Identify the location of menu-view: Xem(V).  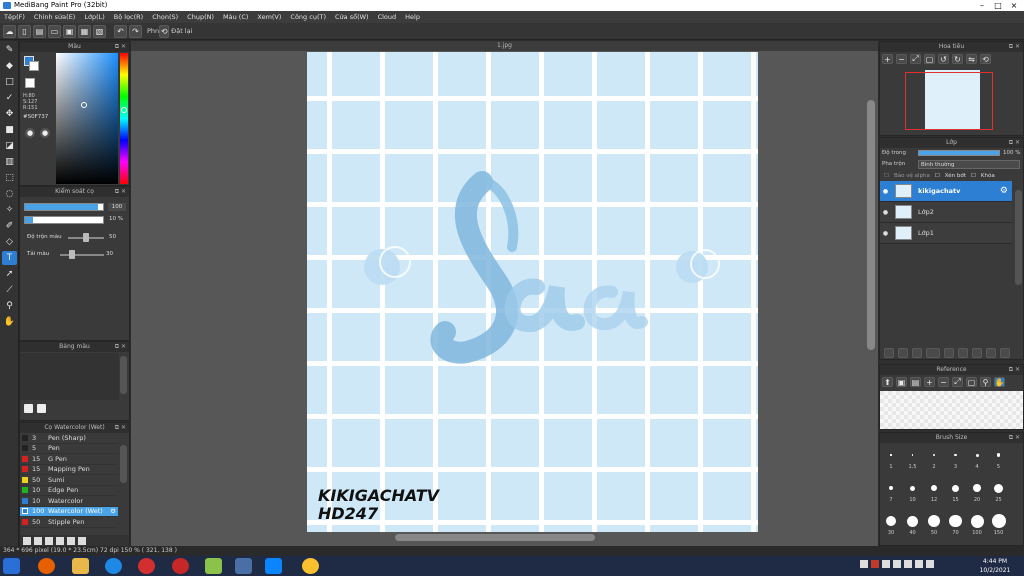
(269, 17).